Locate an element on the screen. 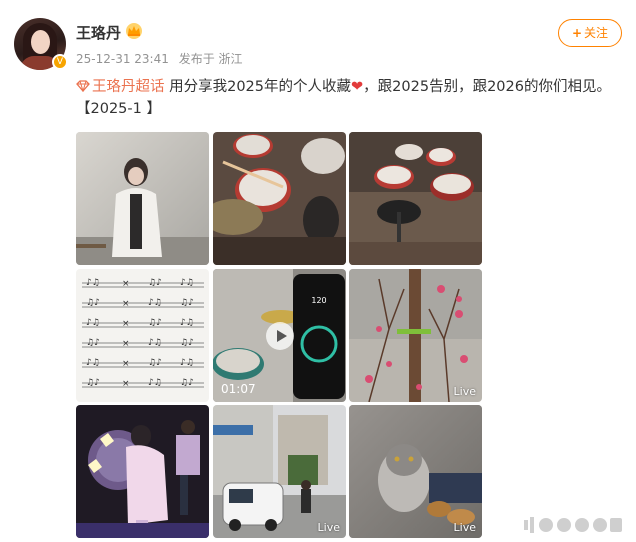  video-duration: 01:07 is located at coordinates (238, 389).